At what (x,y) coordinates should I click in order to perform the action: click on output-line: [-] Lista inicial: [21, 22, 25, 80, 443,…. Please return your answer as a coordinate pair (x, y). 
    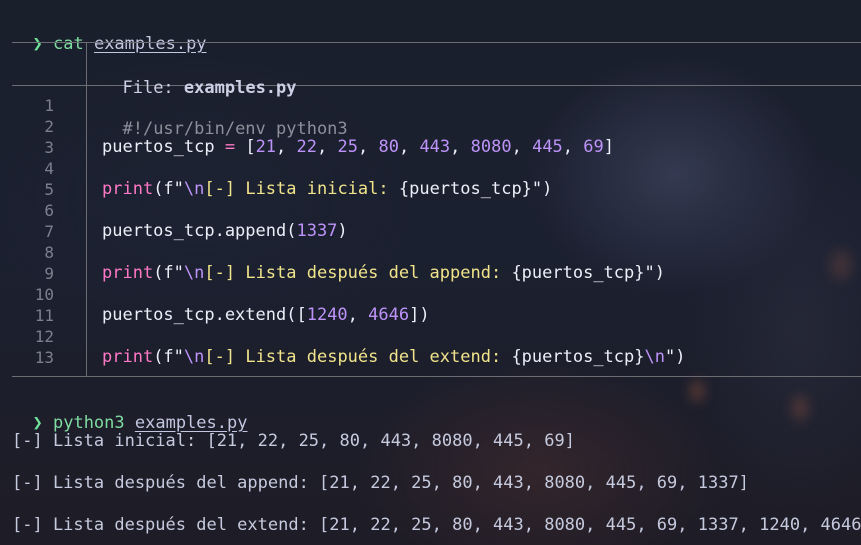
    Looking at the image, I should click on (293, 441).